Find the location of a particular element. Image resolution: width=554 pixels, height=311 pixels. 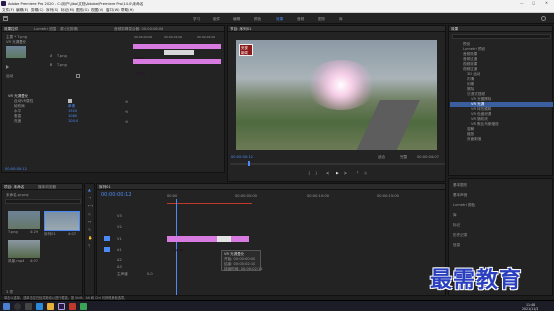

step-back-icon: ◂| is located at coordinates (327, 173).